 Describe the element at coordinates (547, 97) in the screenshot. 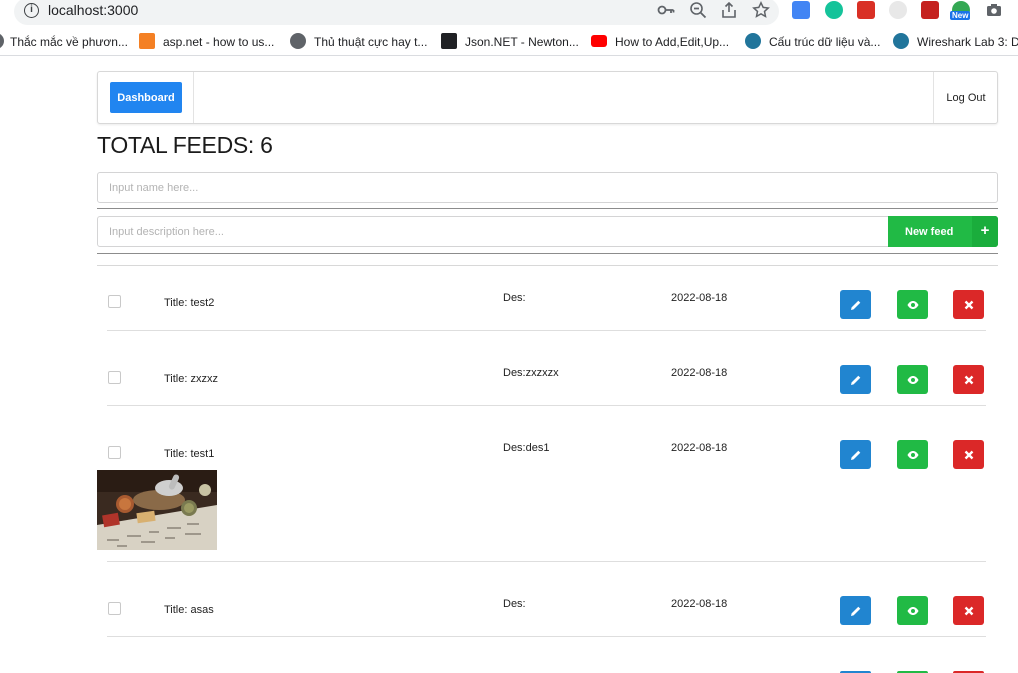

I see `top-menu: Dashboard Log Out` at that location.